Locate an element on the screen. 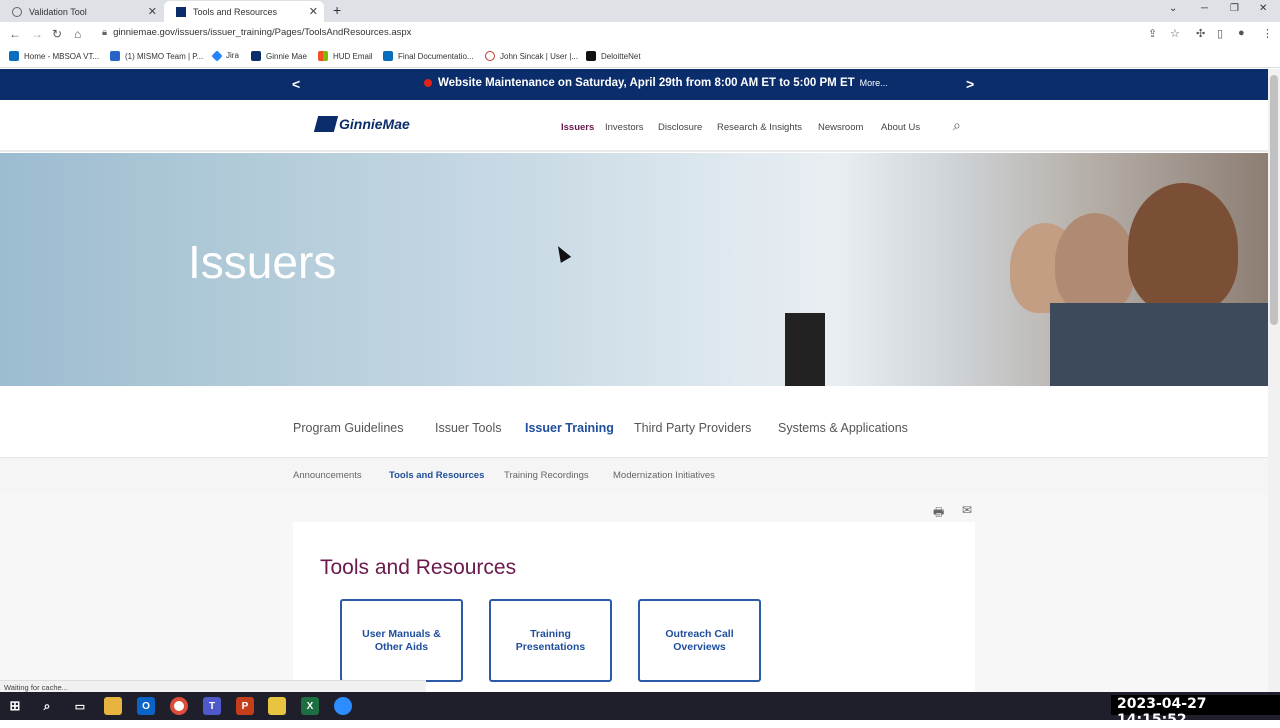 The width and height of the screenshot is (1280, 728). home-icon: ⌂ is located at coordinates (77, 34).